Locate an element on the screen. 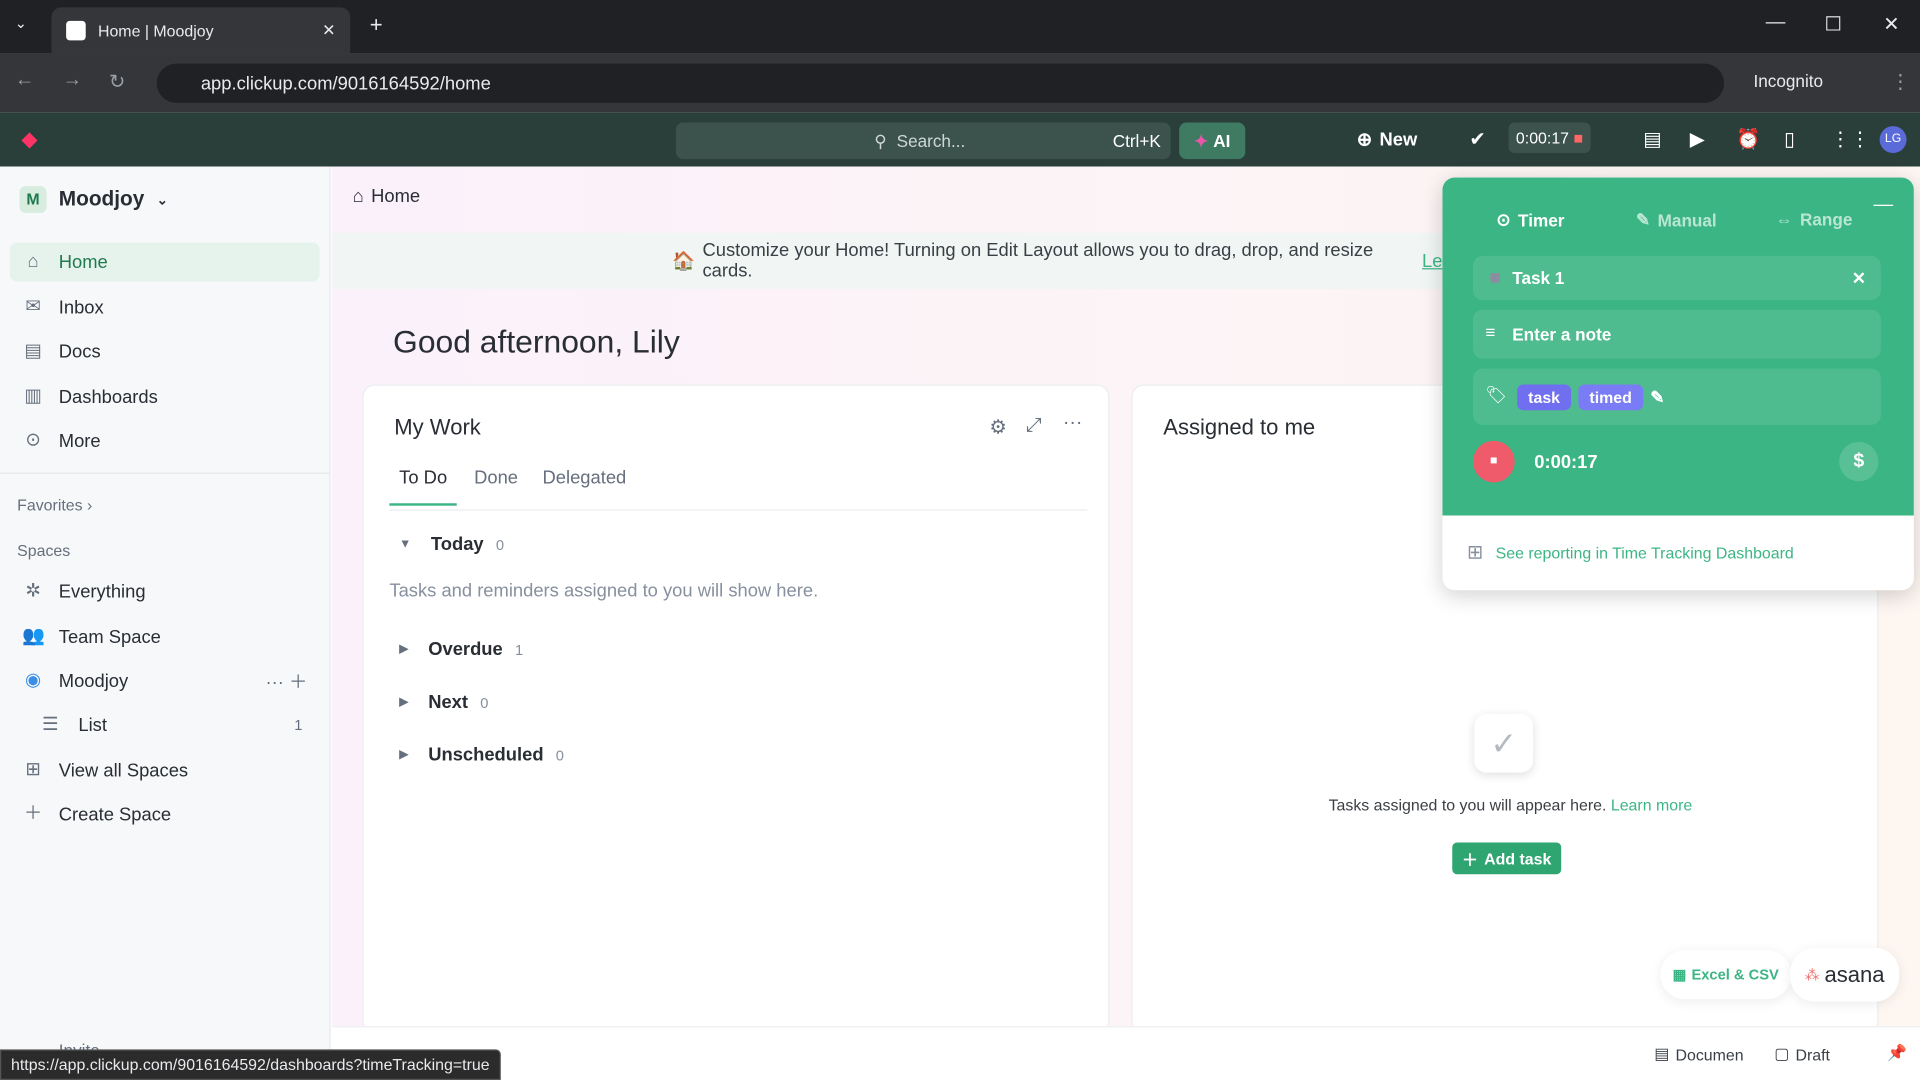  caret-down-icon: ▼ is located at coordinates (405, 544).